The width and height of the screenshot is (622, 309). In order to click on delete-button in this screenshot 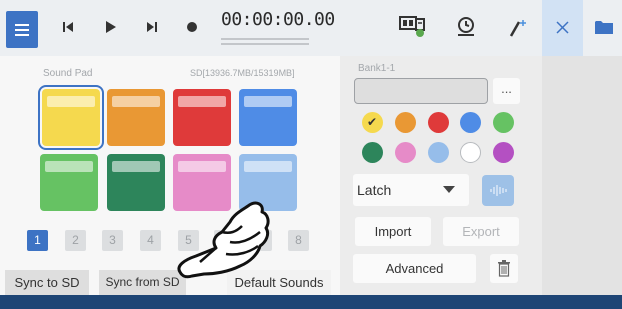, I will do `click(504, 268)`.